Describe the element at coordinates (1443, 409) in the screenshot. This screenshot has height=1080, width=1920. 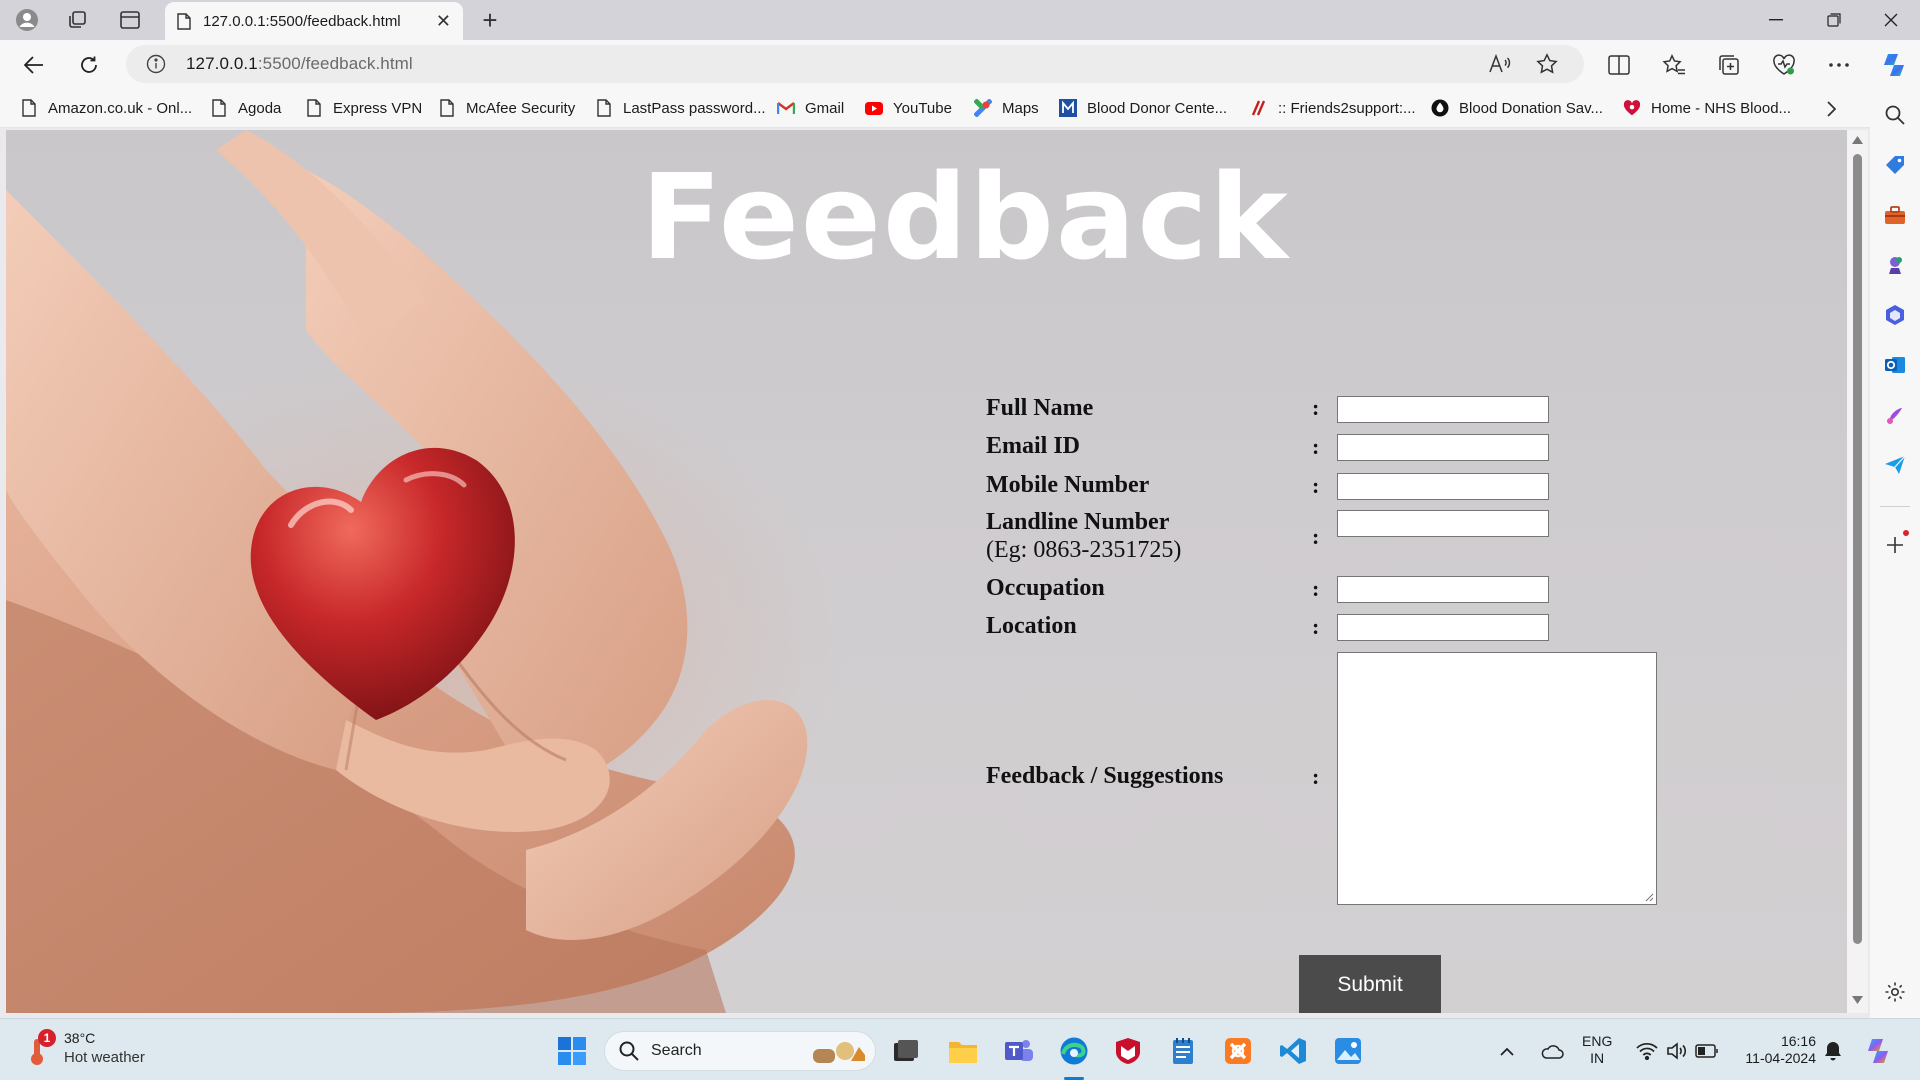
I see `full-name-field` at that location.